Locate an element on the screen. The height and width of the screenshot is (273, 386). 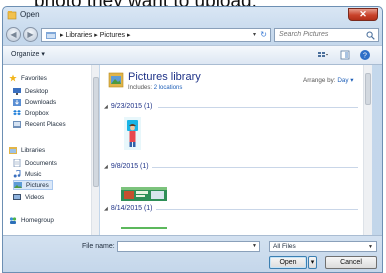
homegroup-icon is located at coordinates (13, 220).